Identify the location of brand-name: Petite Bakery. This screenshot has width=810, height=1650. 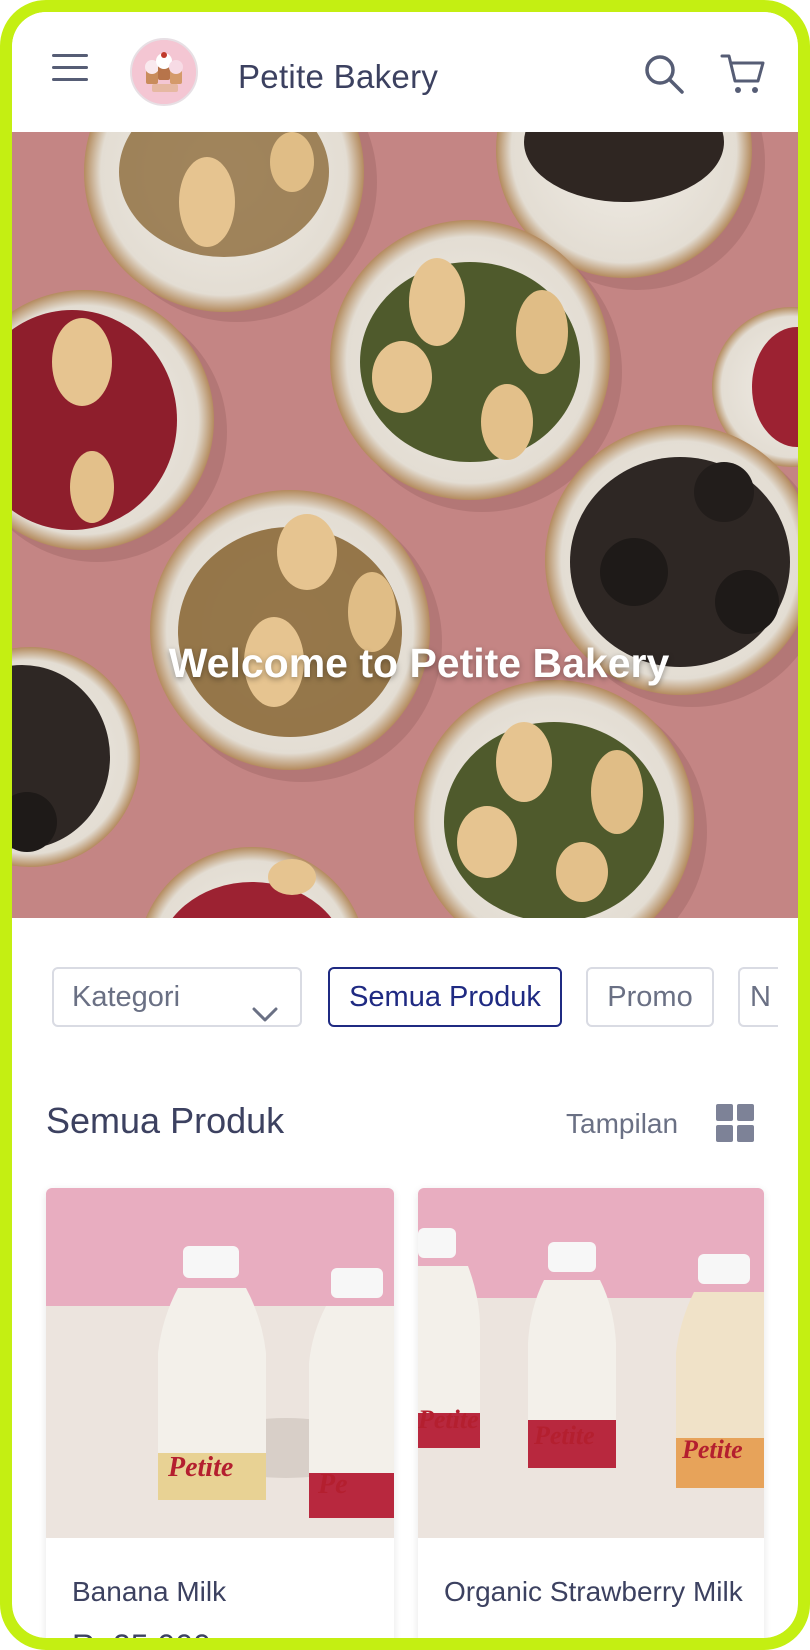
(338, 77).